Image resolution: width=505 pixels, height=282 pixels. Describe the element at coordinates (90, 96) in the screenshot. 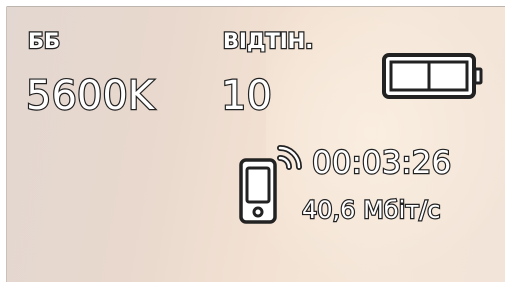

I see `white-balance-value: 5600K` at that location.